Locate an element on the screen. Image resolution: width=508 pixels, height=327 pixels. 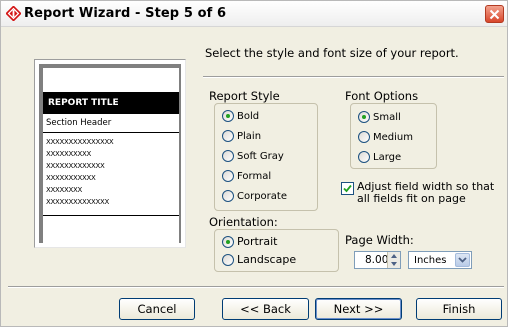
radio-label: Bold is located at coordinates (248, 116).